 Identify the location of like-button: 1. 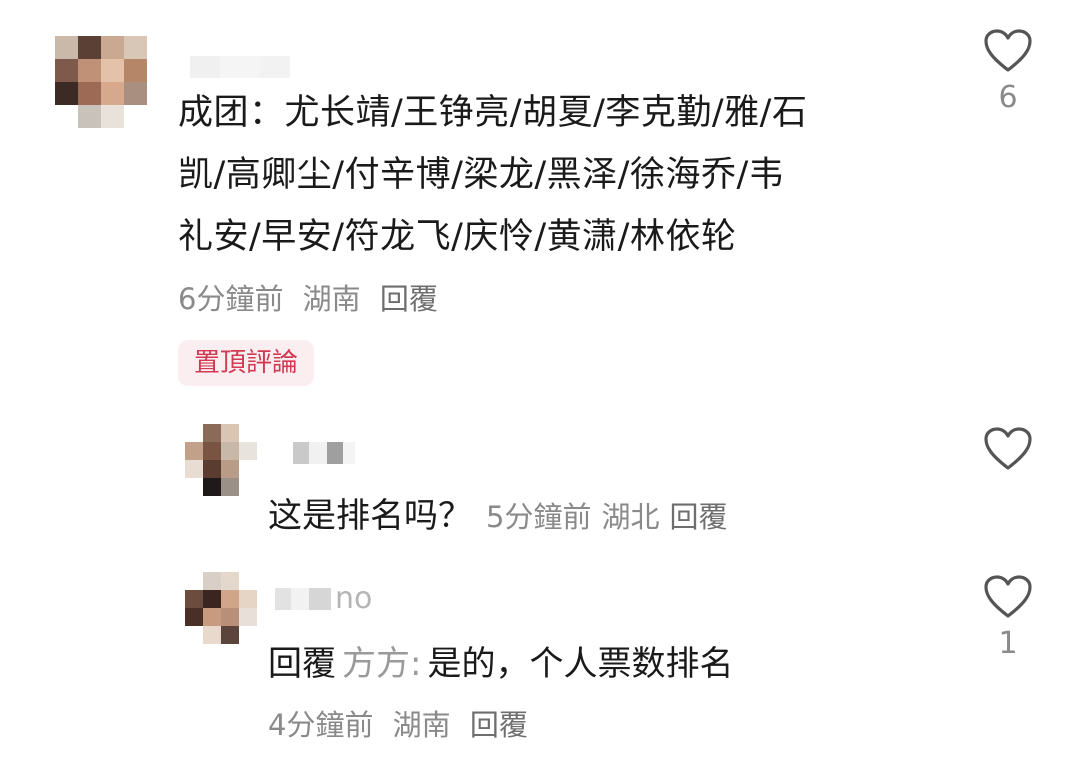
(1008, 618).